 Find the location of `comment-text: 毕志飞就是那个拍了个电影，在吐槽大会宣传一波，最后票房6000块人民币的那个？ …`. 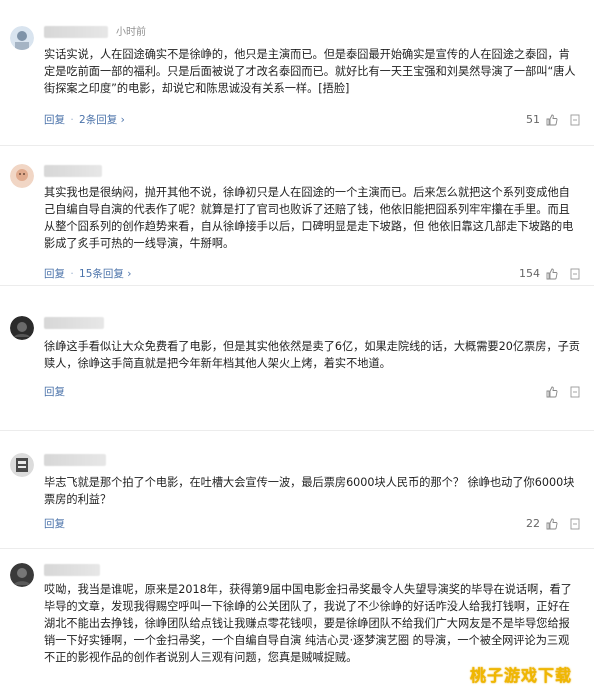

comment-text: 毕志飞就是那个拍了个电影，在吐槽大会宣传一波，最后票房6000块人民币的那个？ … is located at coordinates (309, 491).